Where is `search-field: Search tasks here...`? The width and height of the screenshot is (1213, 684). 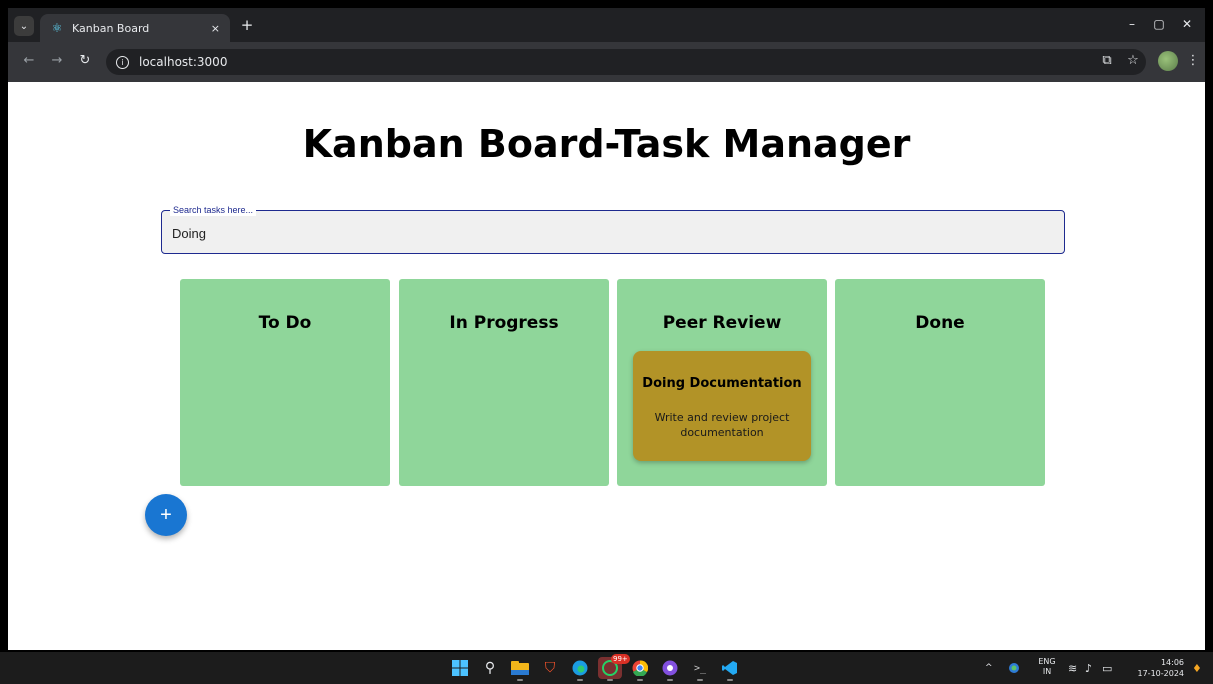
search-field: Search tasks here... is located at coordinates (613, 229).